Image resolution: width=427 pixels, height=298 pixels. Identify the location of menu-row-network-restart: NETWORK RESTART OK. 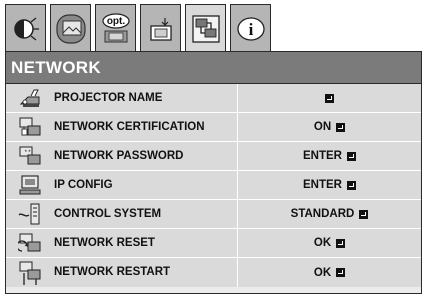
(213, 272).